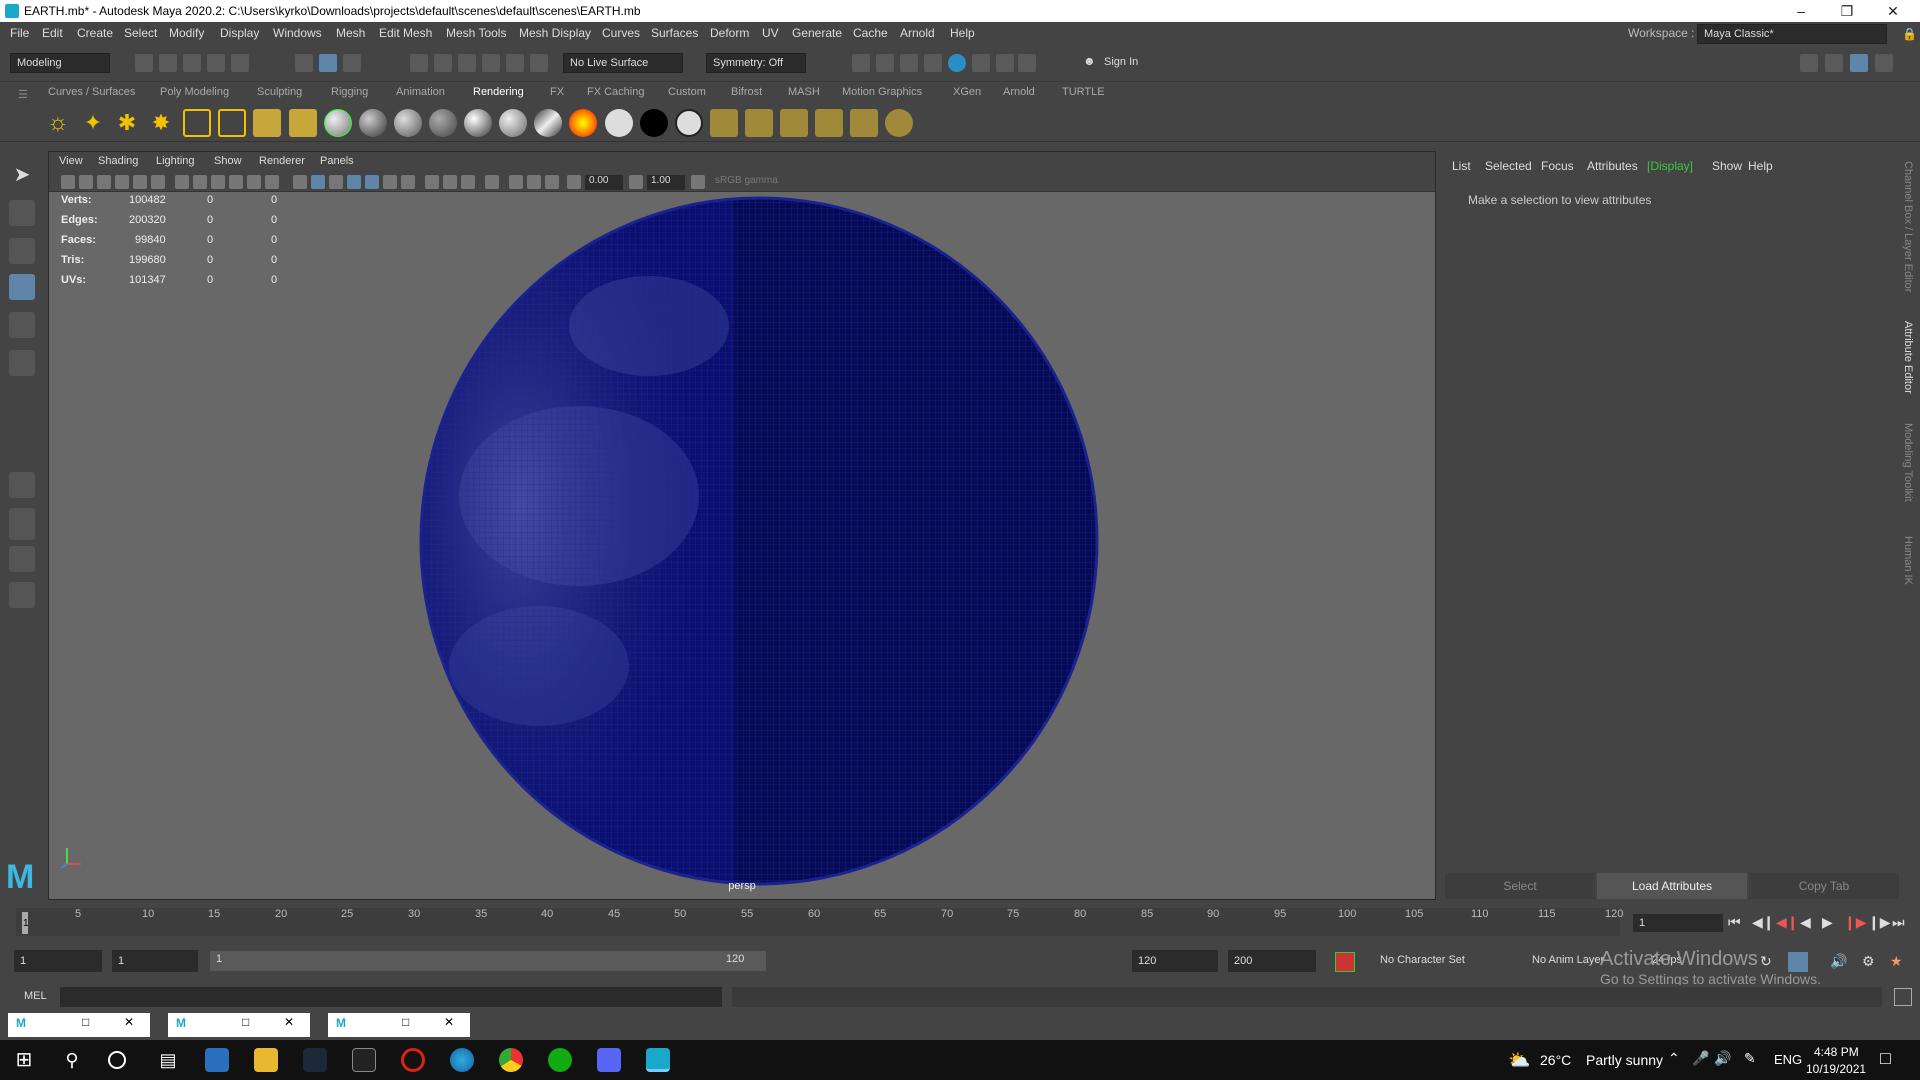  Describe the element at coordinates (1520, 886) in the screenshot. I see `ae-select-button: Select` at that location.